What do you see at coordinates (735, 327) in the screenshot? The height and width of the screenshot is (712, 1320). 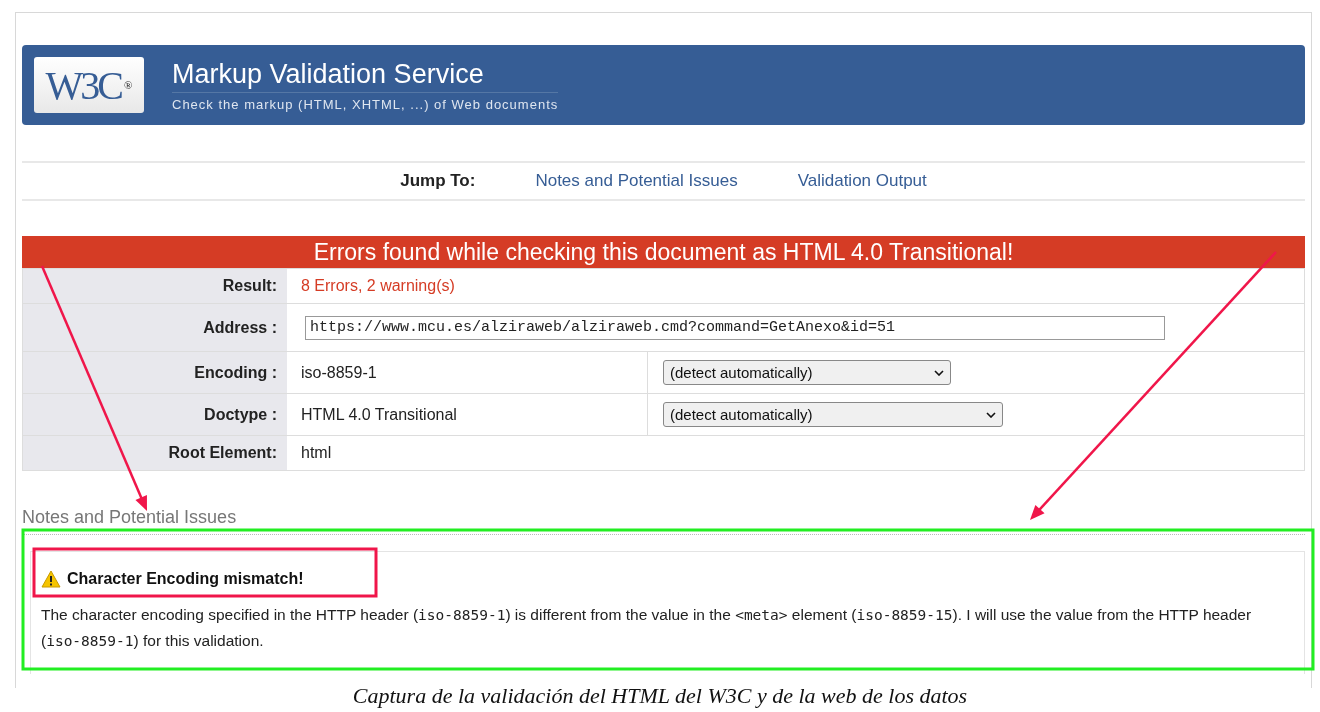 I see `address-field: https://www.mcu.es/alziraweb/alziraweb.cmd?command=GetAnexo&id=51` at bounding box center [735, 327].